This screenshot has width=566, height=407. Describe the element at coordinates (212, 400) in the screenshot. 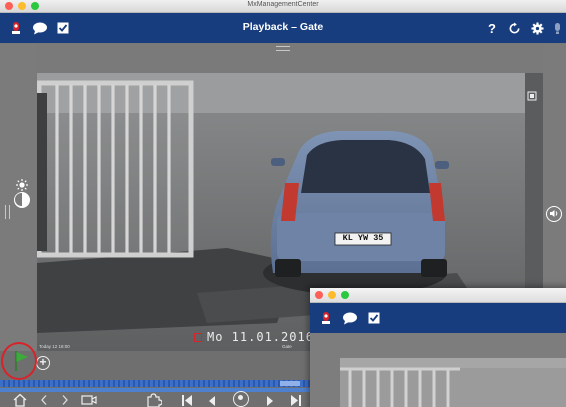

I see `step-back-icon` at that location.